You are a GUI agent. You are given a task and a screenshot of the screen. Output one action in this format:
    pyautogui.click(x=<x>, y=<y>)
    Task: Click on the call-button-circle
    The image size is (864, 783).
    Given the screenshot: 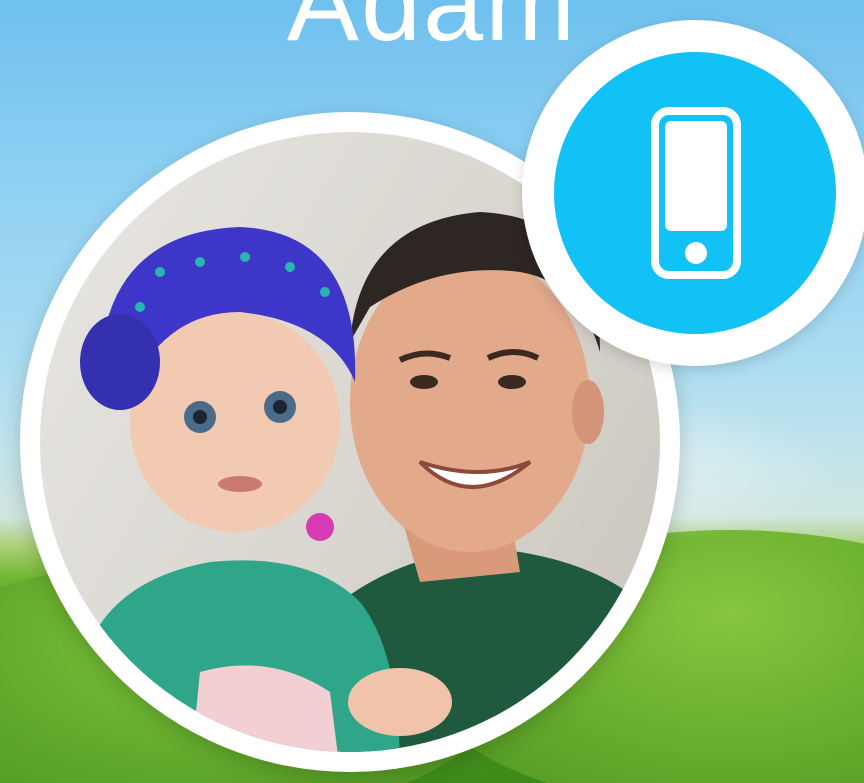 What is the action you would take?
    pyautogui.click(x=695, y=193)
    